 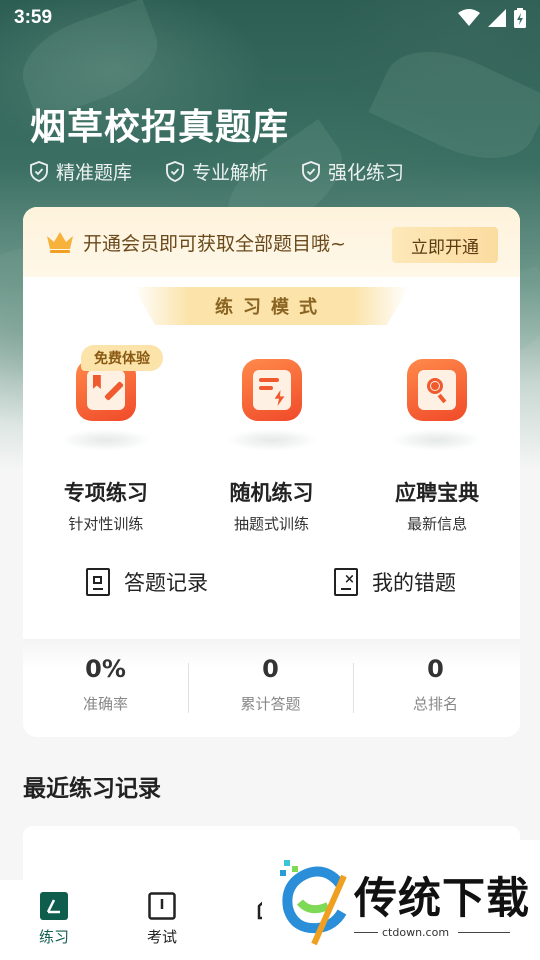 I want to click on free-trial-badge: 免费体验, so click(x=122, y=358).